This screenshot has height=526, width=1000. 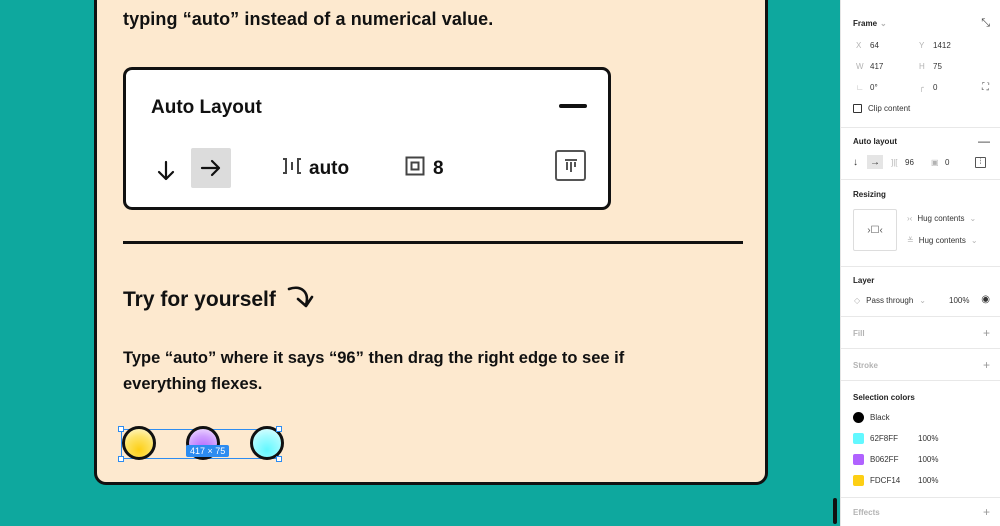 I want to click on corner-radius-icon: ╭, so click(x=921, y=87).